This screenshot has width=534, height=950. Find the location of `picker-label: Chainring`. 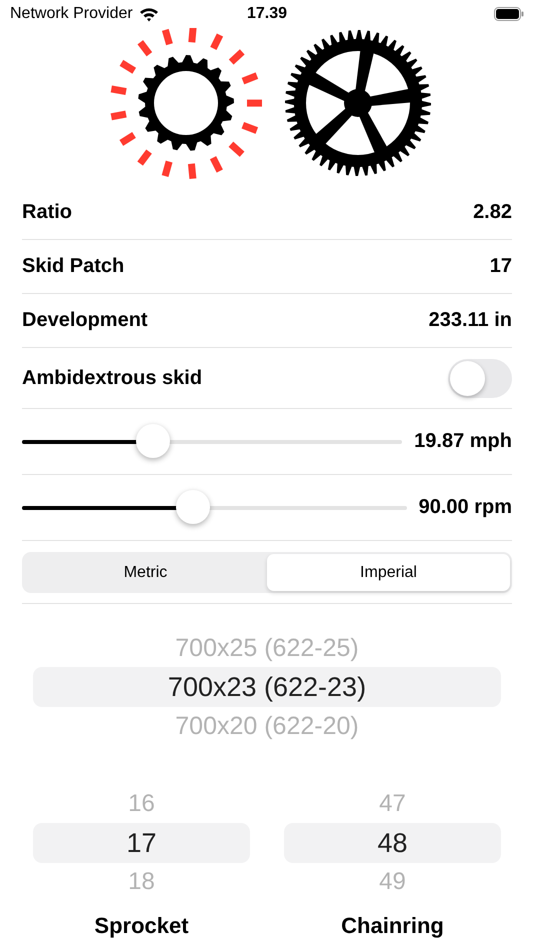

picker-label: Chainring is located at coordinates (392, 926).